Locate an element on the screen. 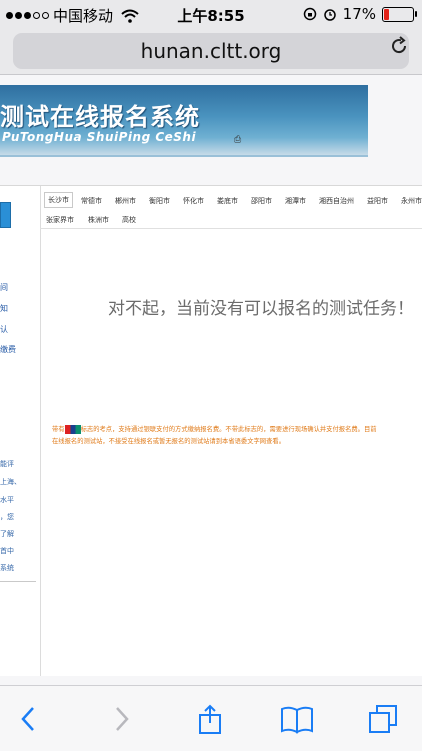  tab-city-11: 永州市 is located at coordinates (411, 201).